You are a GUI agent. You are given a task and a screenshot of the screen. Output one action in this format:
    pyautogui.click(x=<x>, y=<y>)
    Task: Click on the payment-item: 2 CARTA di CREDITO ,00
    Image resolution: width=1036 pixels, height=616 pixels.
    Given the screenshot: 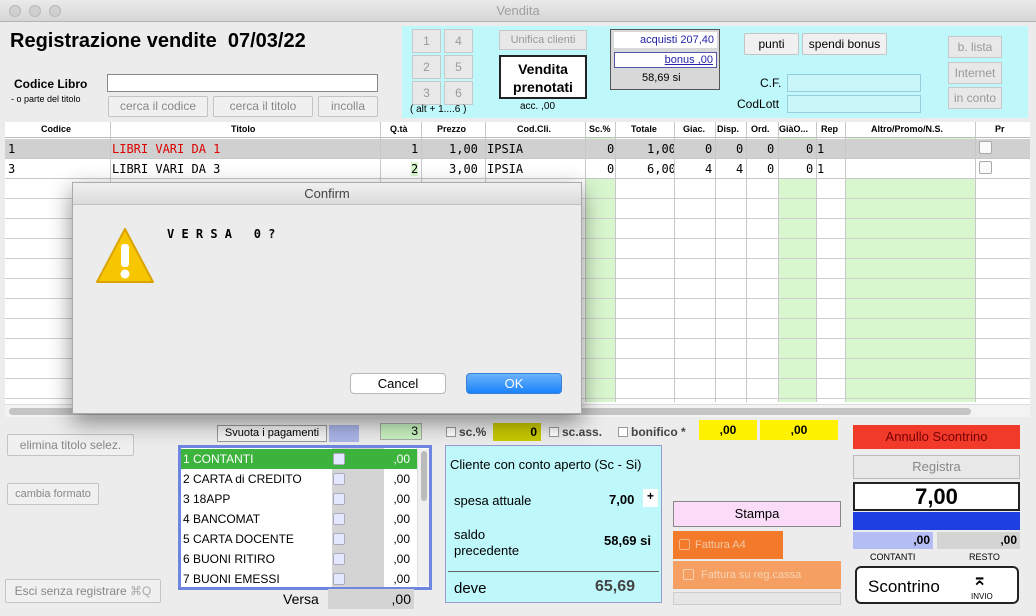 What is the action you would take?
    pyautogui.click(x=304, y=479)
    